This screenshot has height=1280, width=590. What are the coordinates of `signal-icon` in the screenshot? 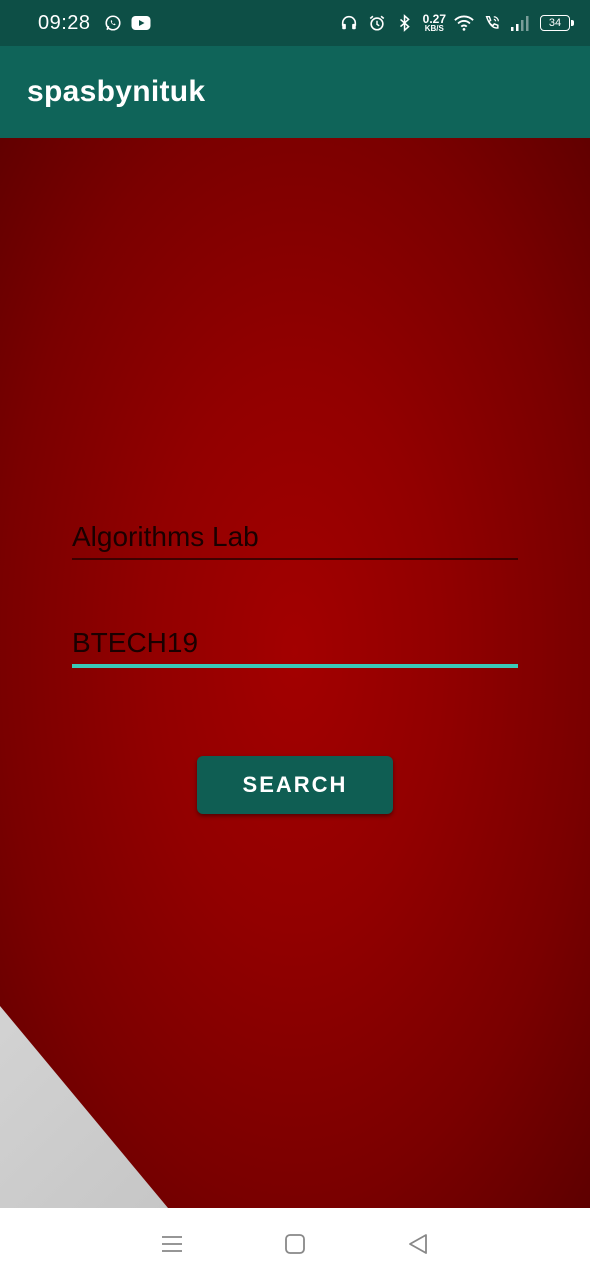 It's located at (520, 23).